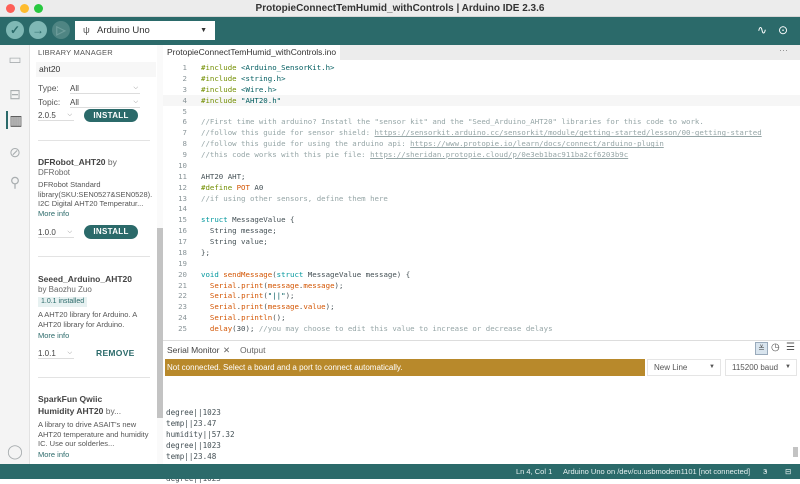 Image resolution: width=800 pixels, height=484 pixels. I want to click on library-name: SparkFun Qwiic Humidity AHT20, so click(71, 405).